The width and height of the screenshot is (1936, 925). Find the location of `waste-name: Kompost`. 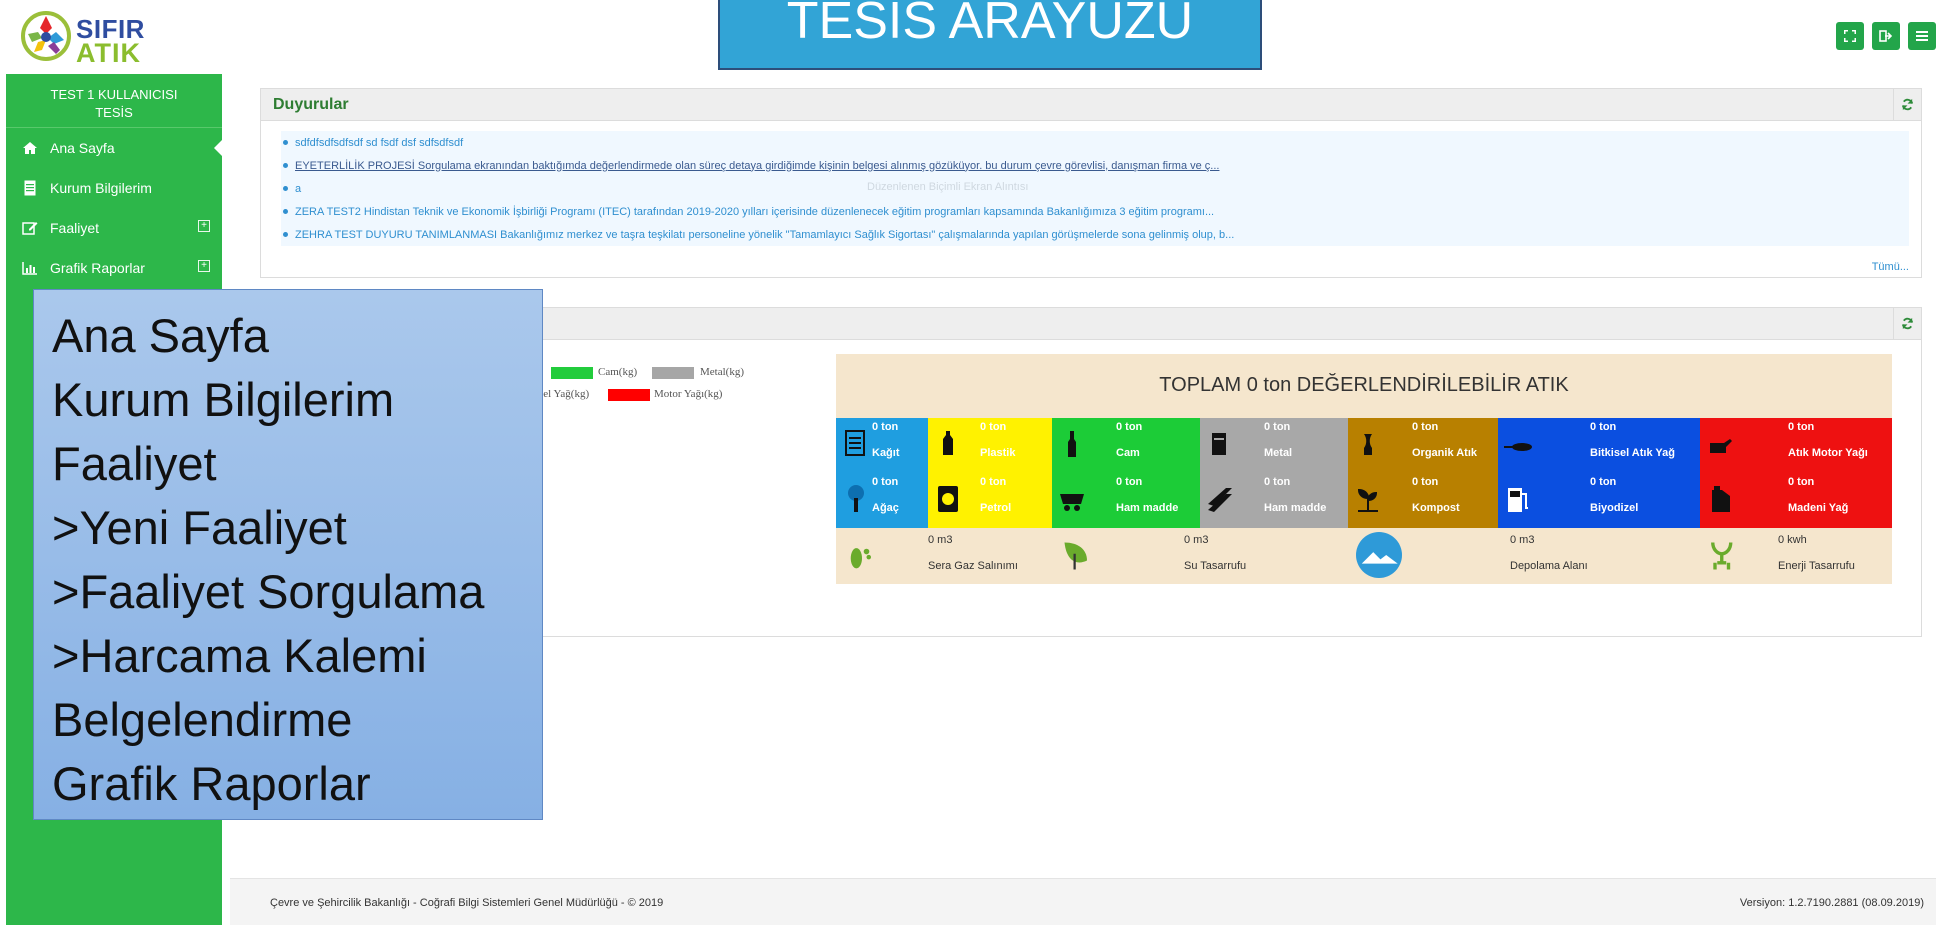

waste-name: Kompost is located at coordinates (1436, 508).